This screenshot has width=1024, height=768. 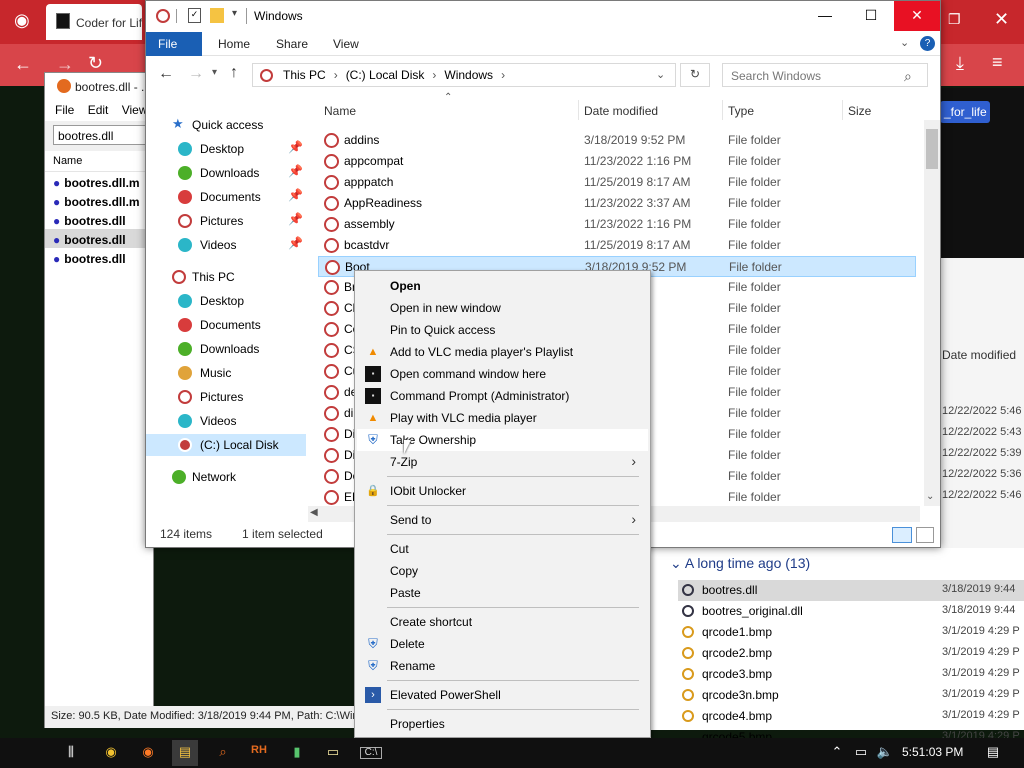 What do you see at coordinates (502, 330) in the screenshot?
I see `menu-item-pin-to-quick-access: Pin to Quick access` at bounding box center [502, 330].